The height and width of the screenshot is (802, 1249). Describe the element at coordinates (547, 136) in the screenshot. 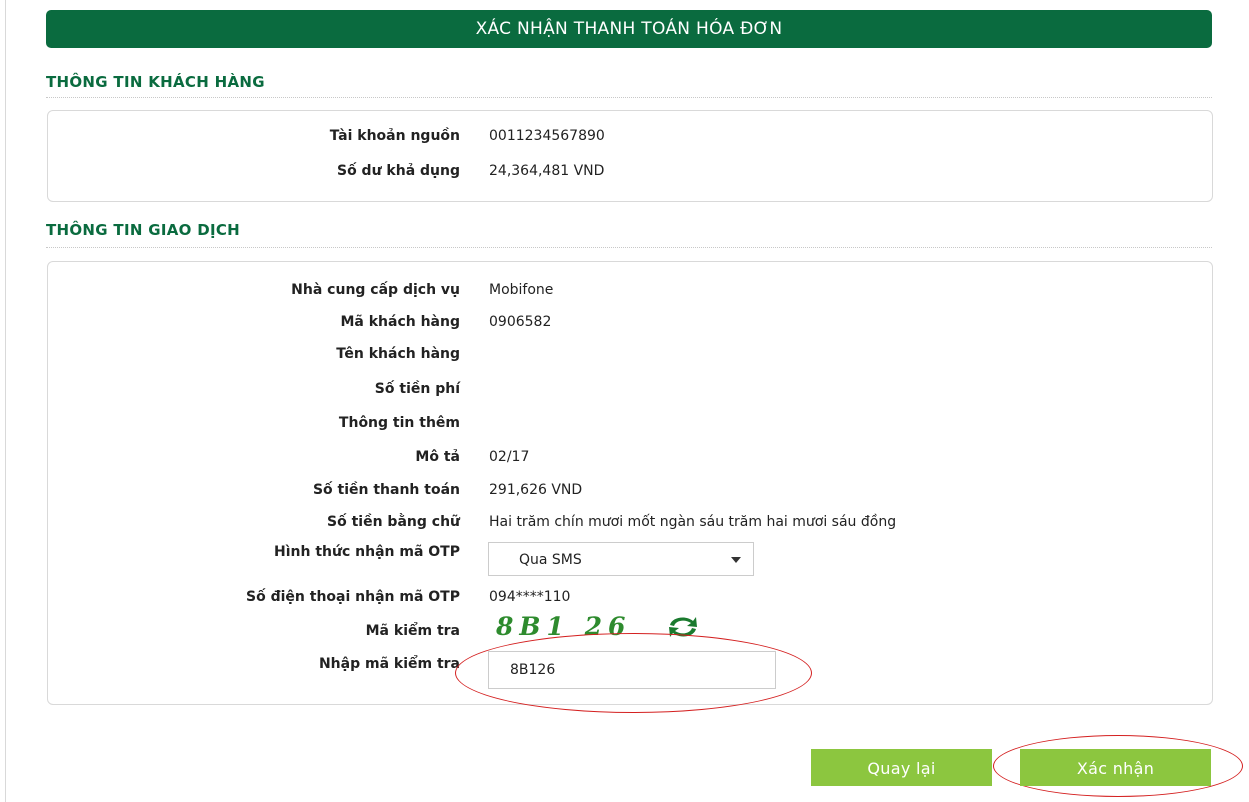

I see `info-value: 0011234567890` at that location.